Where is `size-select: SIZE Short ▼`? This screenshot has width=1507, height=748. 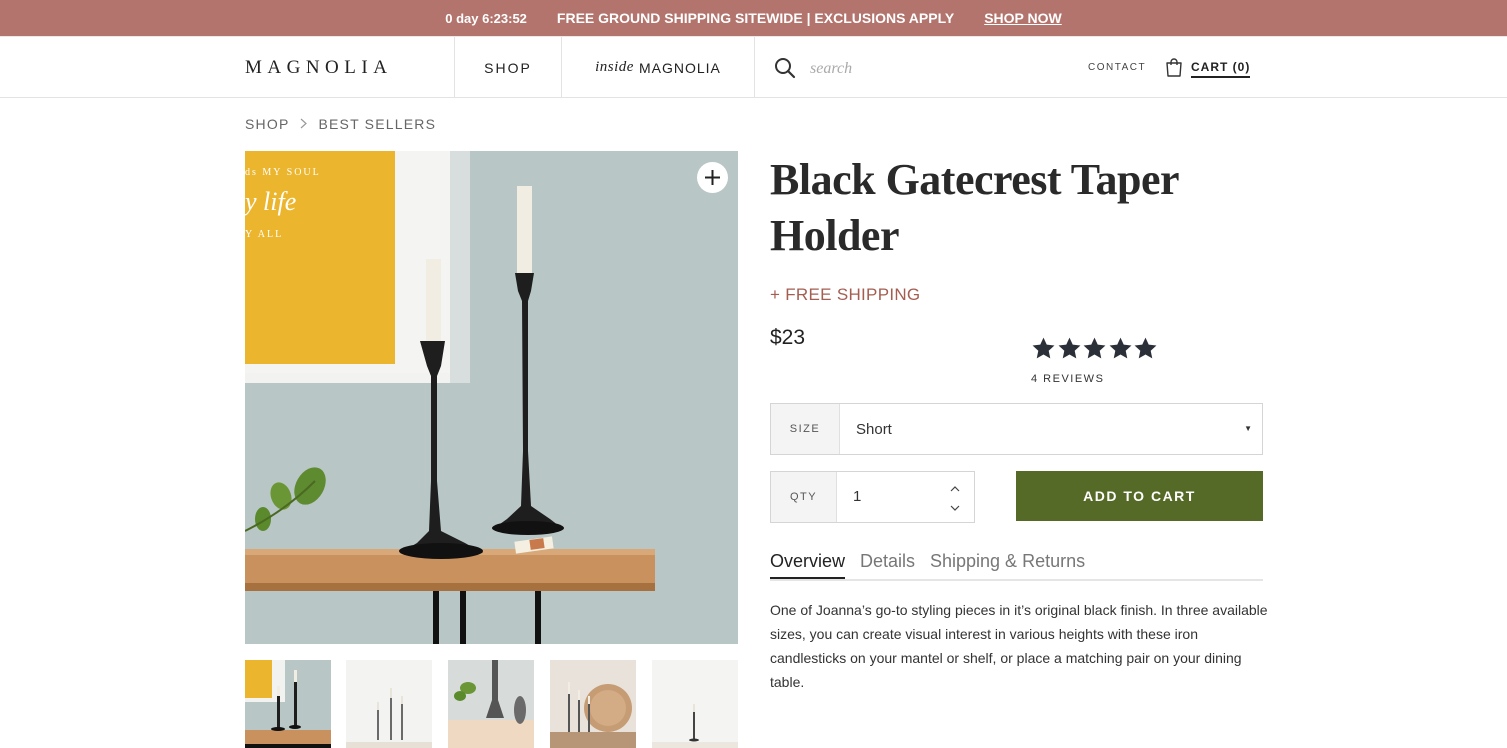 size-select: SIZE Short ▼ is located at coordinates (1016, 429).